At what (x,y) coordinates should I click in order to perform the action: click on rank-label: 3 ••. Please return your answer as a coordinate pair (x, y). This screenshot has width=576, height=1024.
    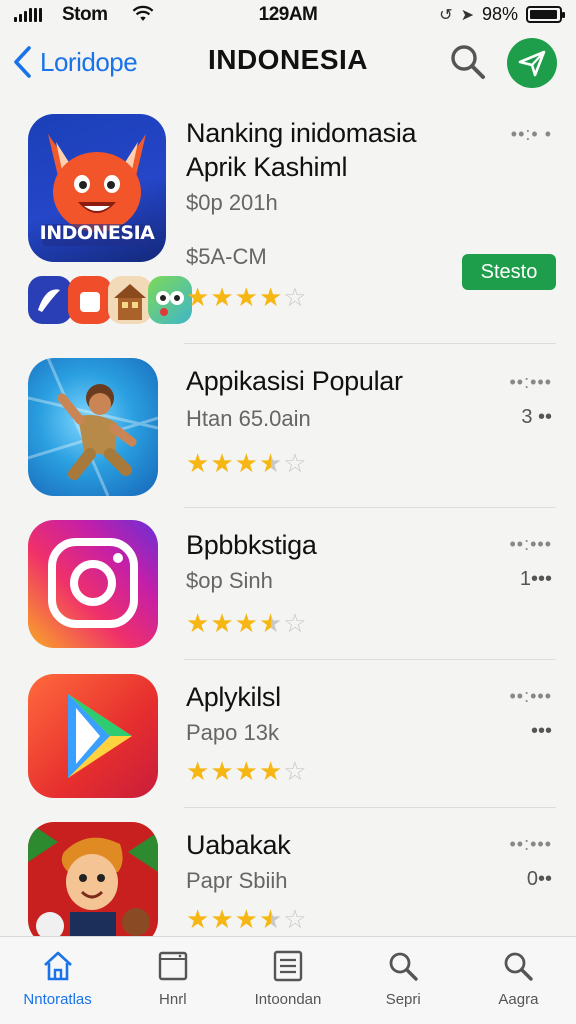
    Looking at the image, I should click on (536, 417).